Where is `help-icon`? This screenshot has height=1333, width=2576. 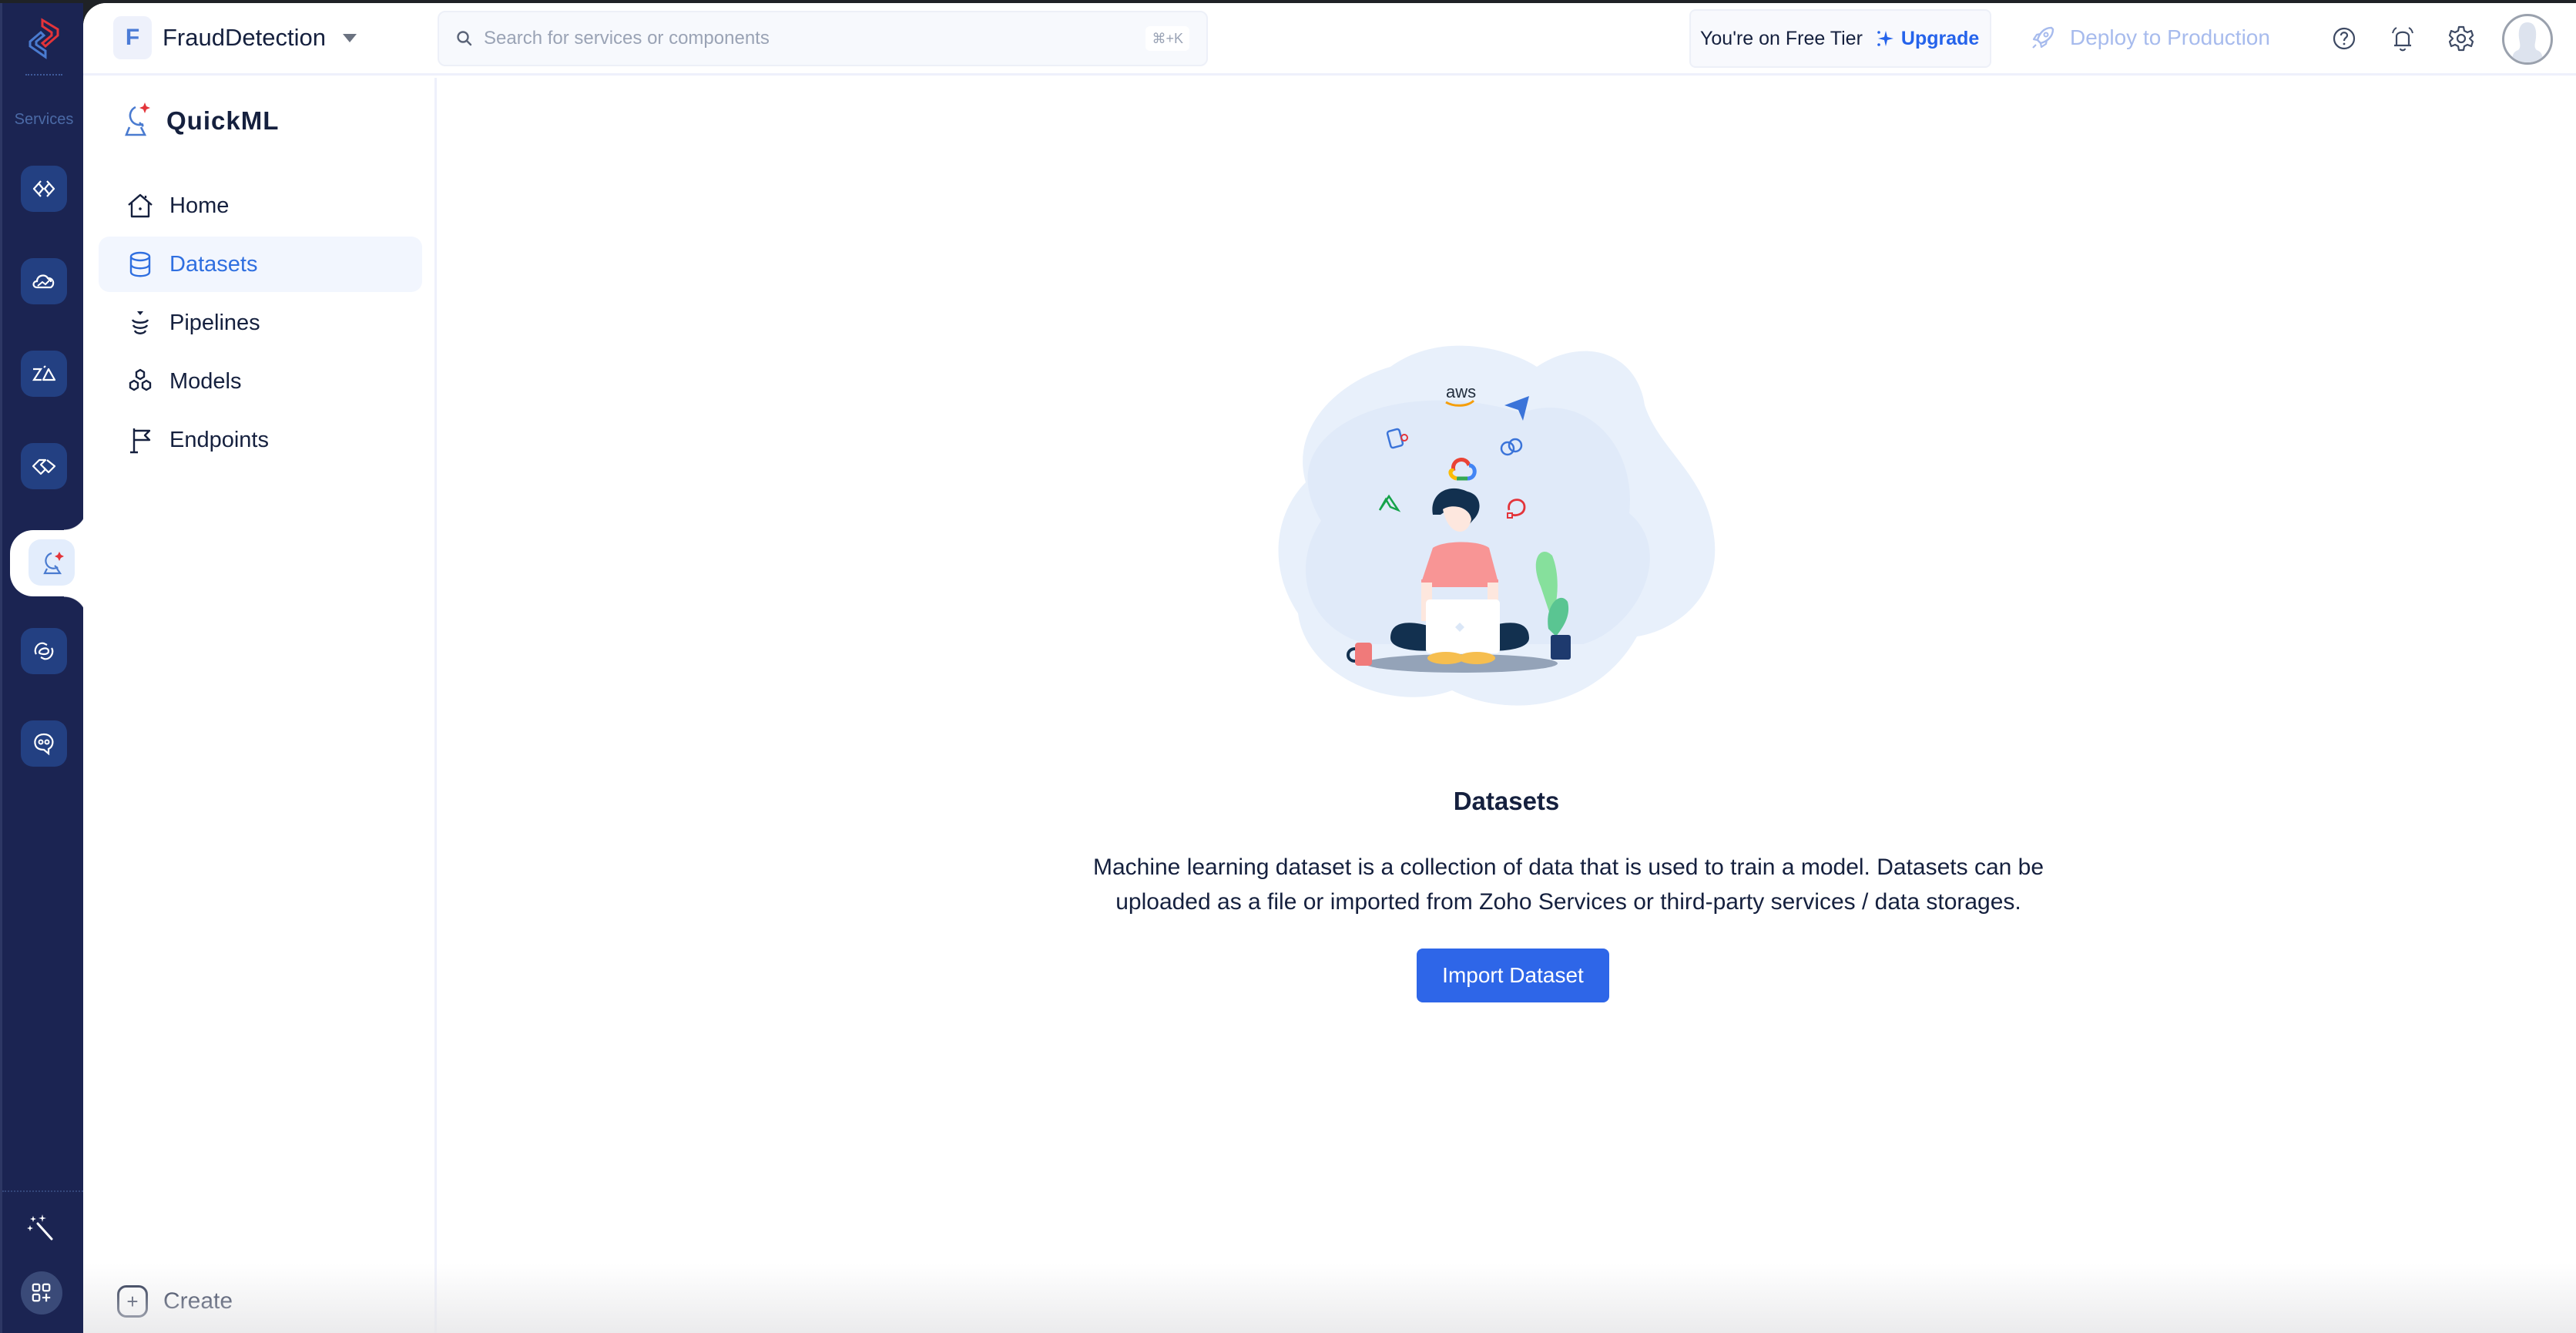 help-icon is located at coordinates (2344, 38).